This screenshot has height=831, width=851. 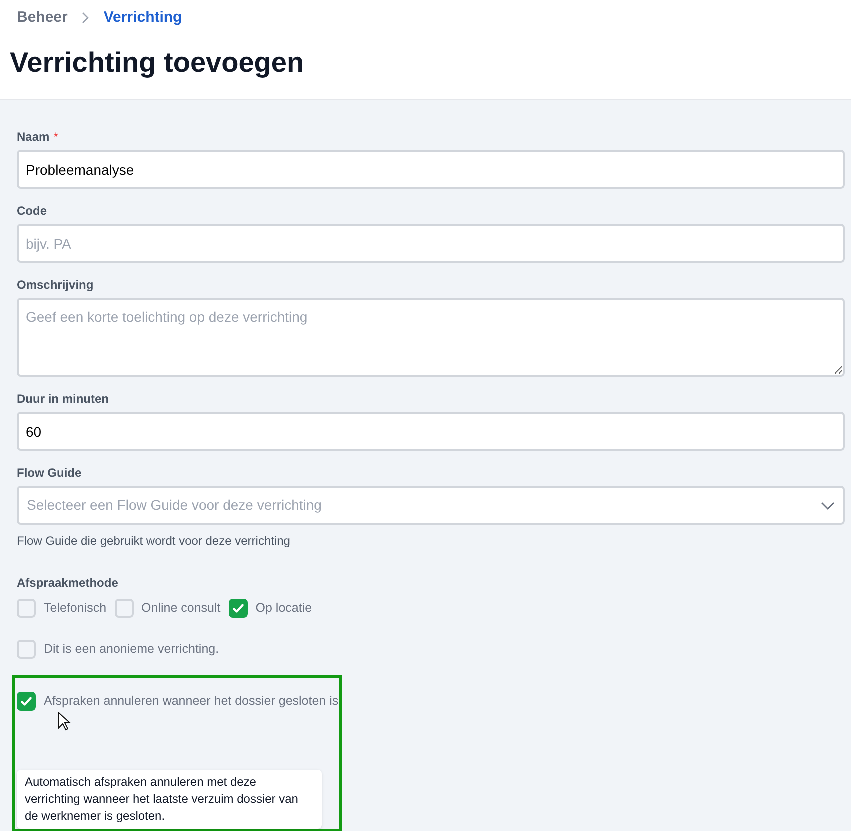 I want to click on field-label: Flow Guide, so click(x=49, y=473).